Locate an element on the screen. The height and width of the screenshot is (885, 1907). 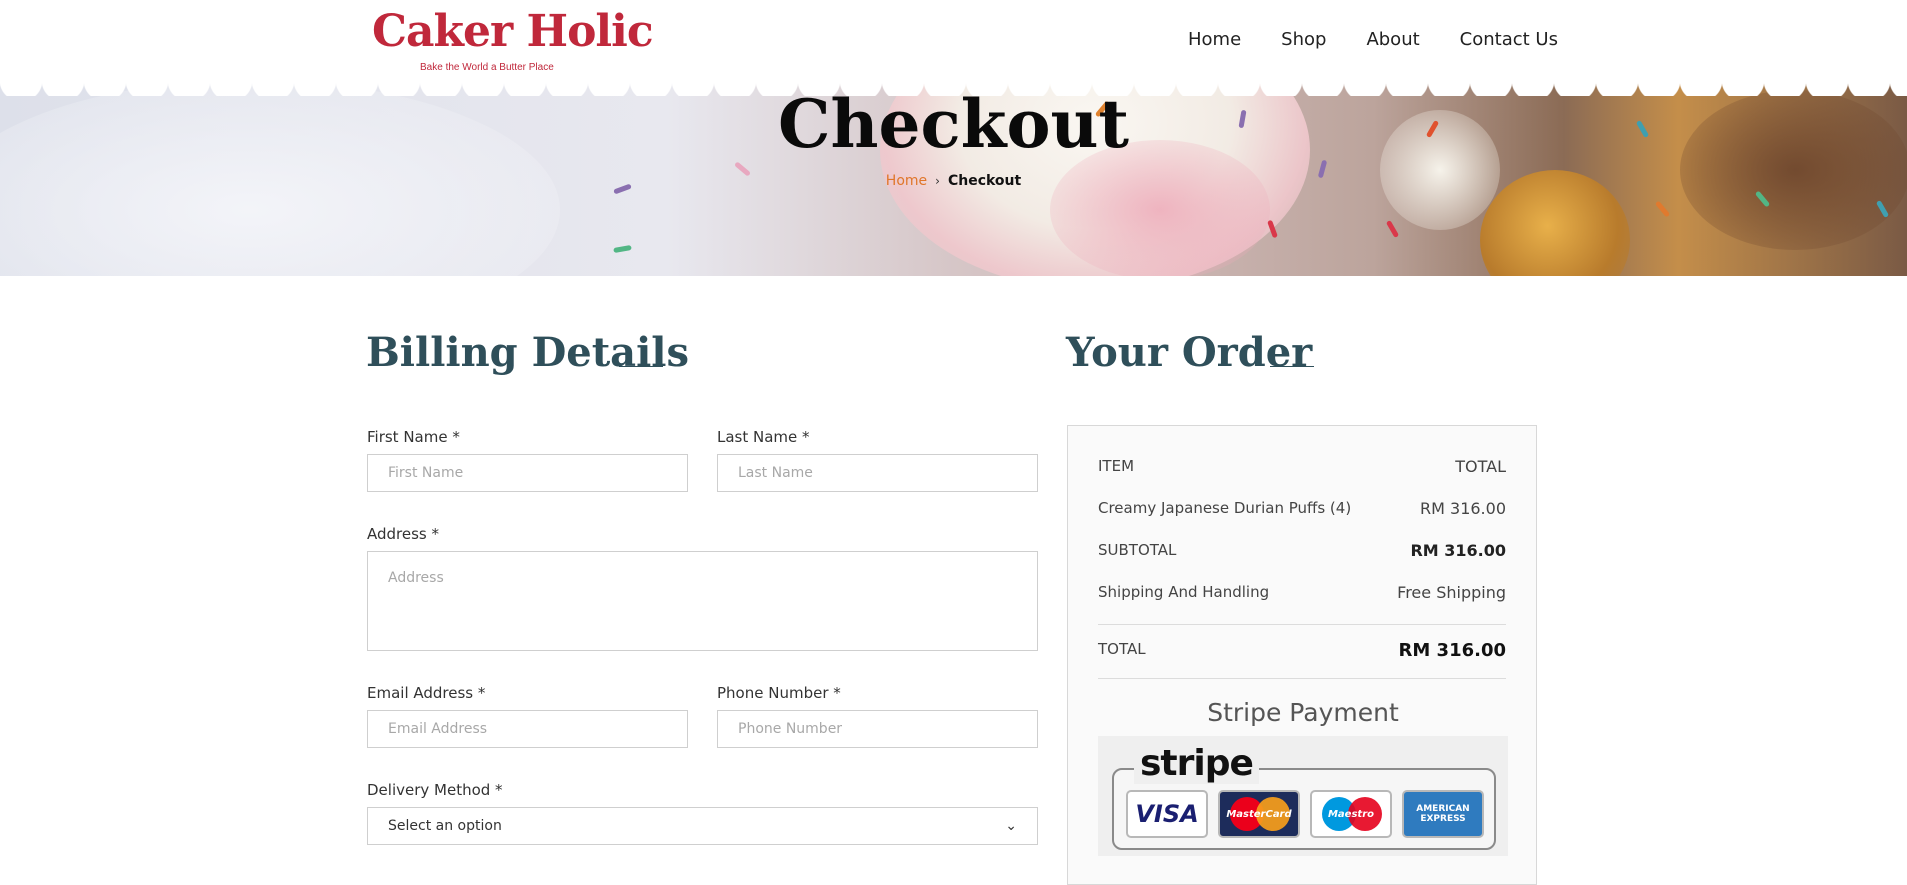
total-value: RM 316.00 is located at coordinates (1452, 650).